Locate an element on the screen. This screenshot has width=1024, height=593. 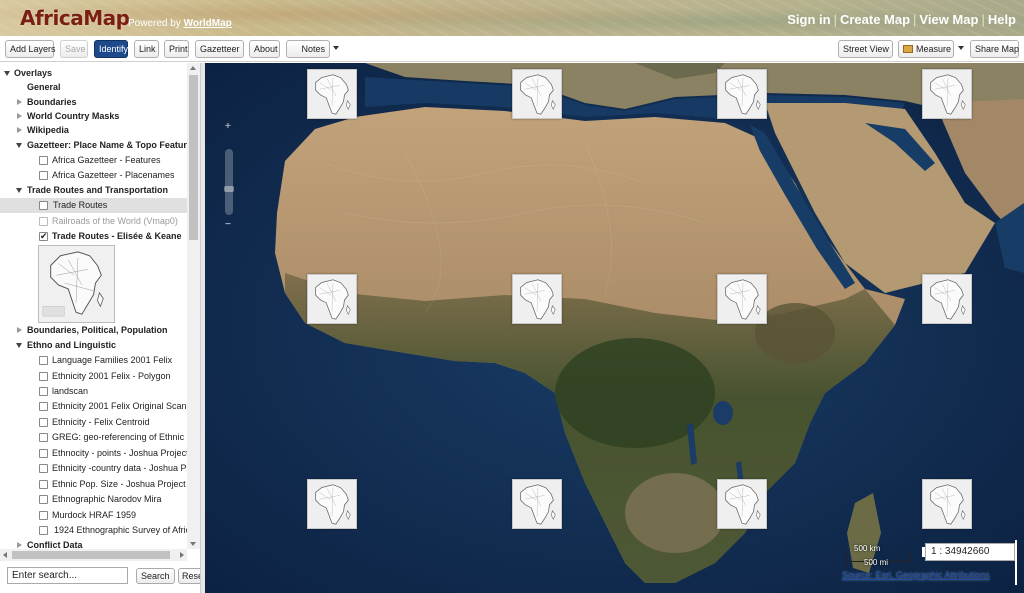
worldmap-link: WorldMap is located at coordinates (208, 23).